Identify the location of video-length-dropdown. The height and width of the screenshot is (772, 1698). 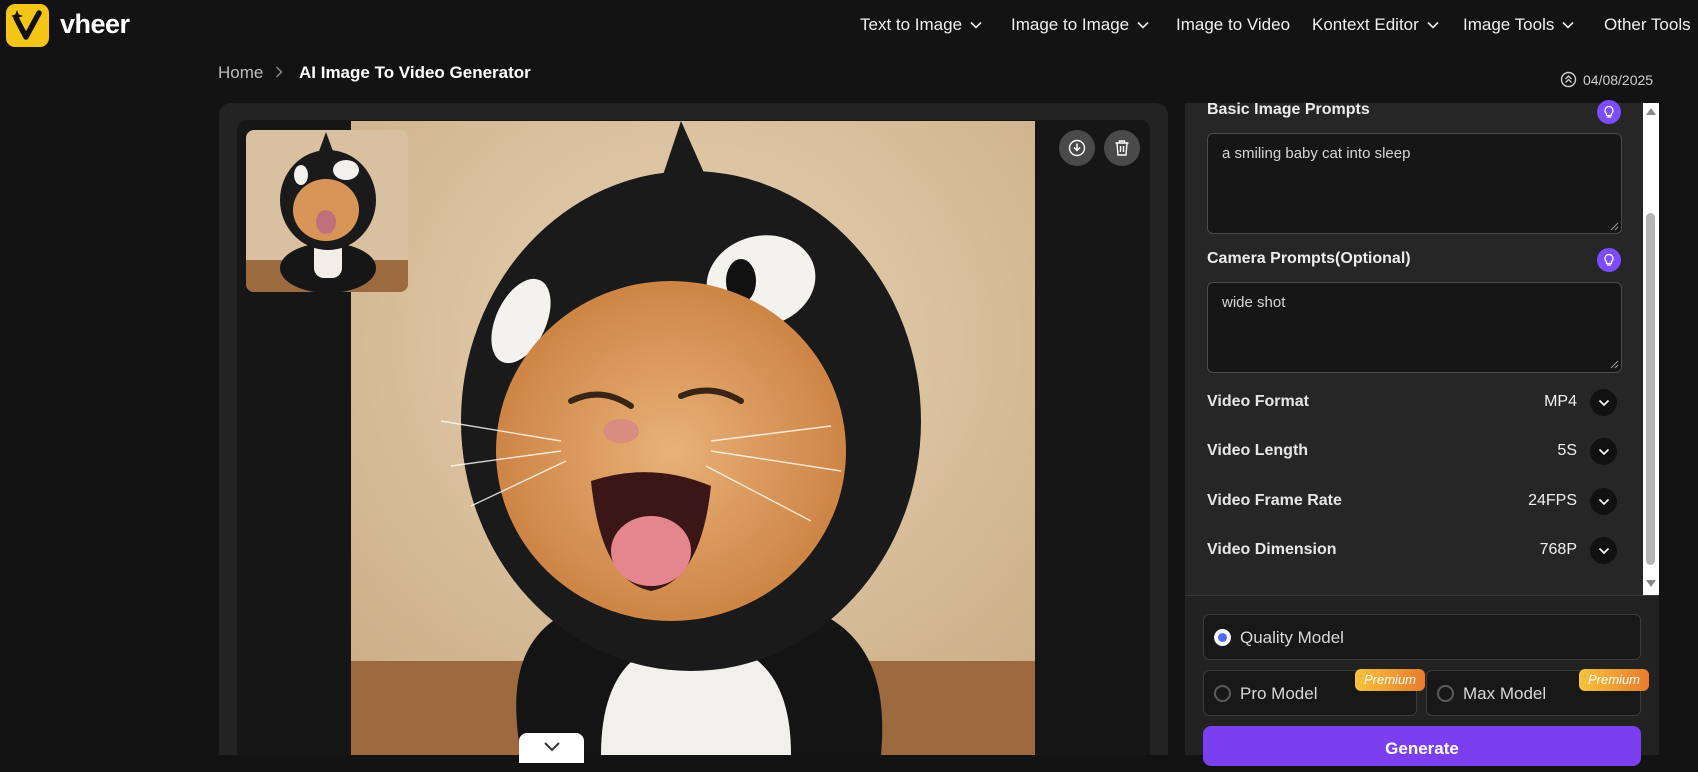
(1603, 451).